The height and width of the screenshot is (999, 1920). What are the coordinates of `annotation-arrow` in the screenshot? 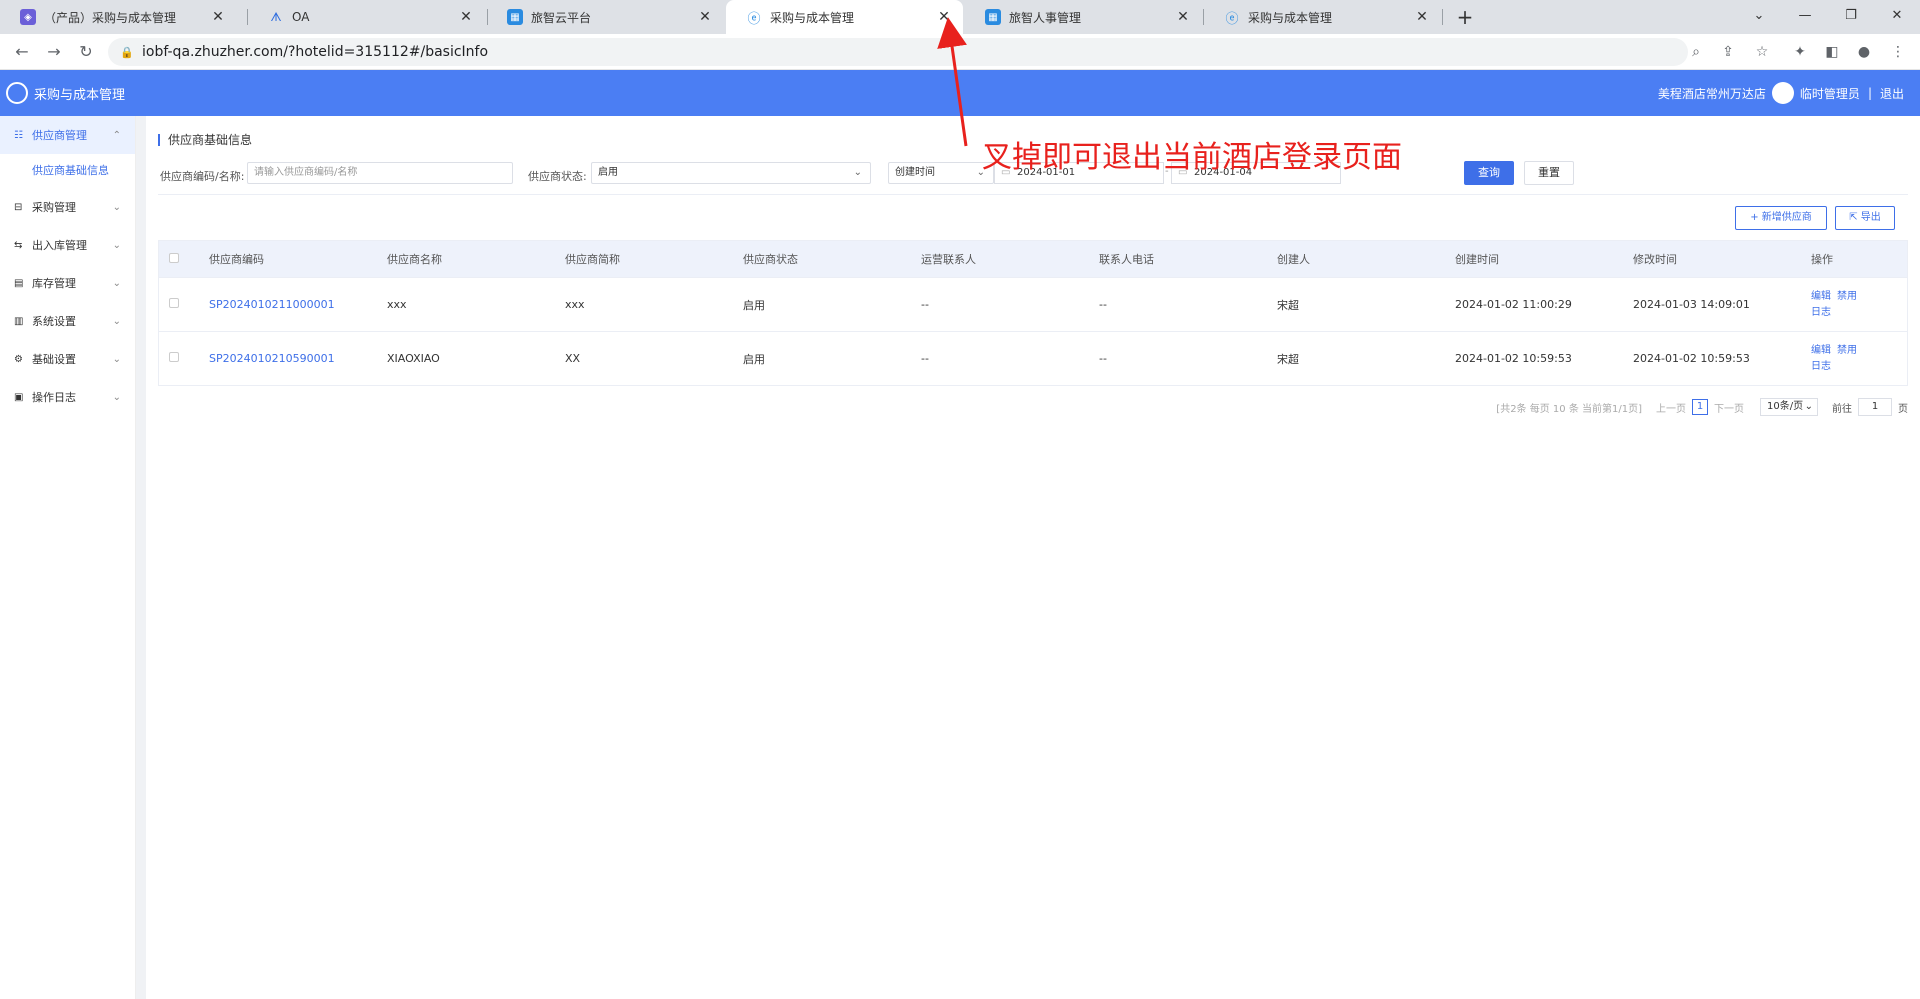 It's located at (952, 82).